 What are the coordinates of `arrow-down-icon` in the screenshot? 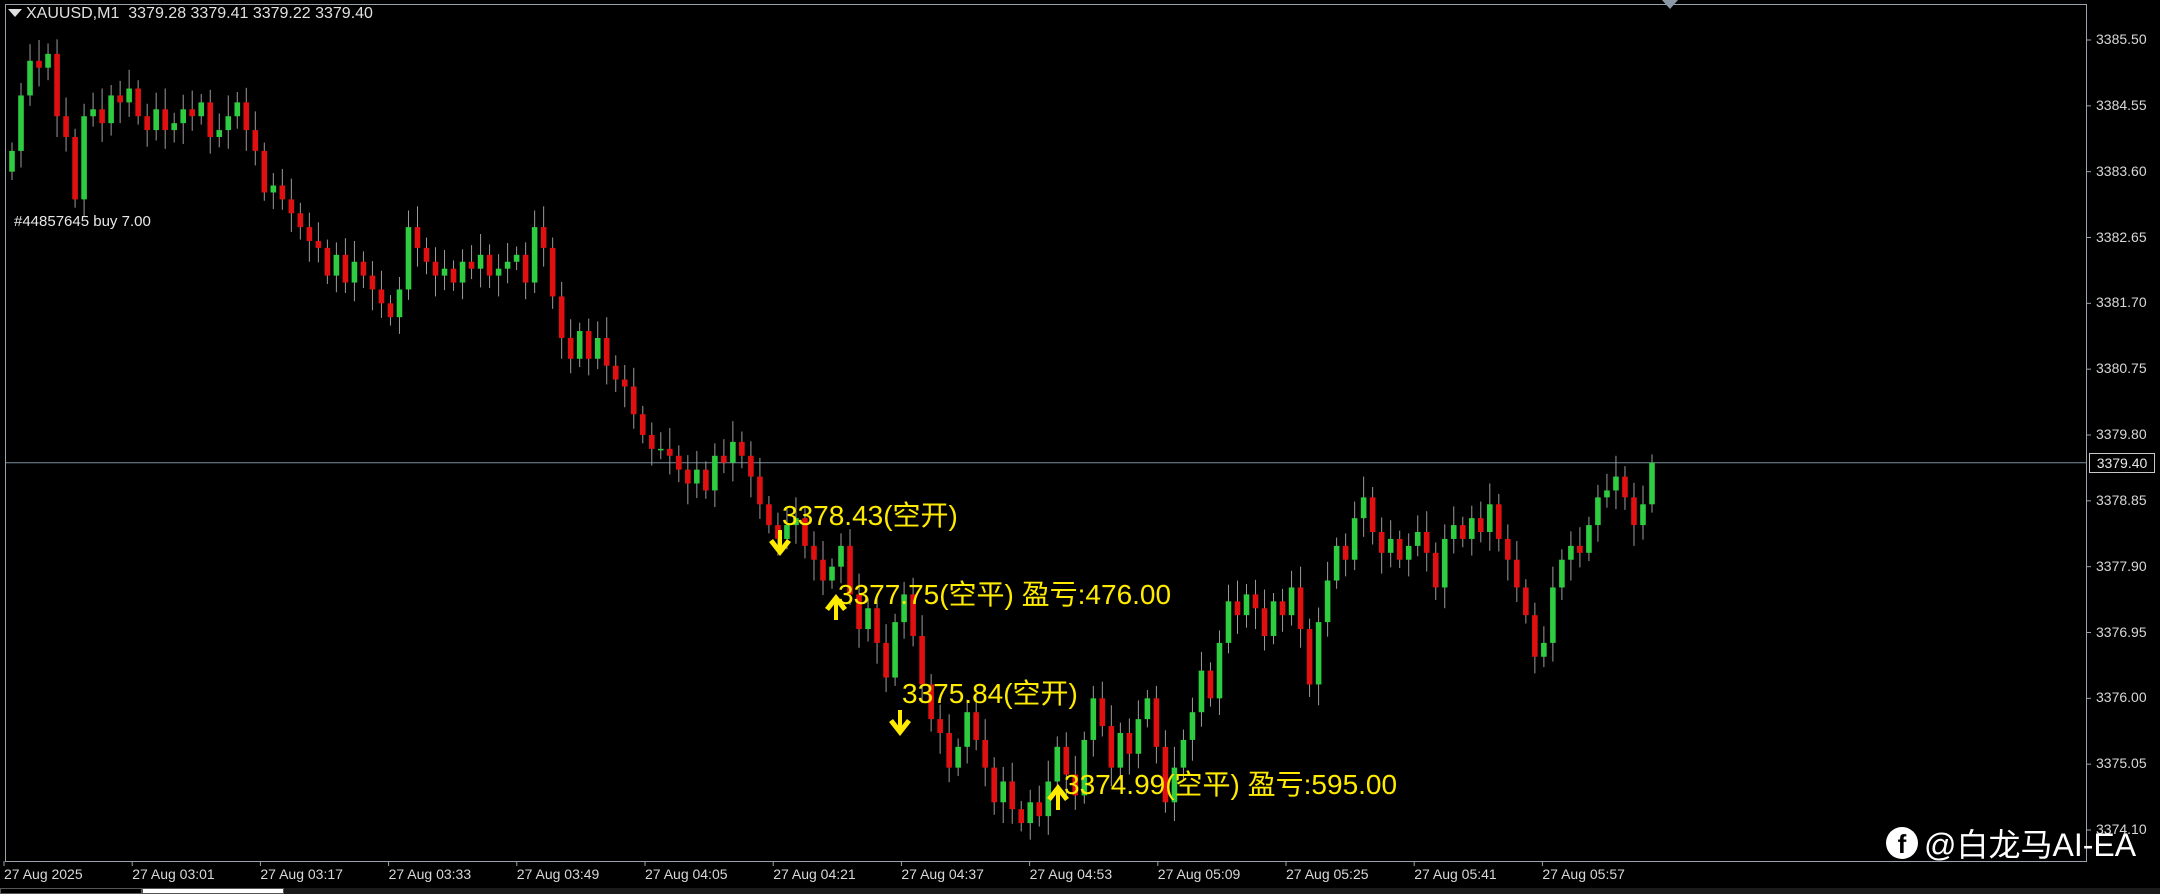 It's located at (900, 723).